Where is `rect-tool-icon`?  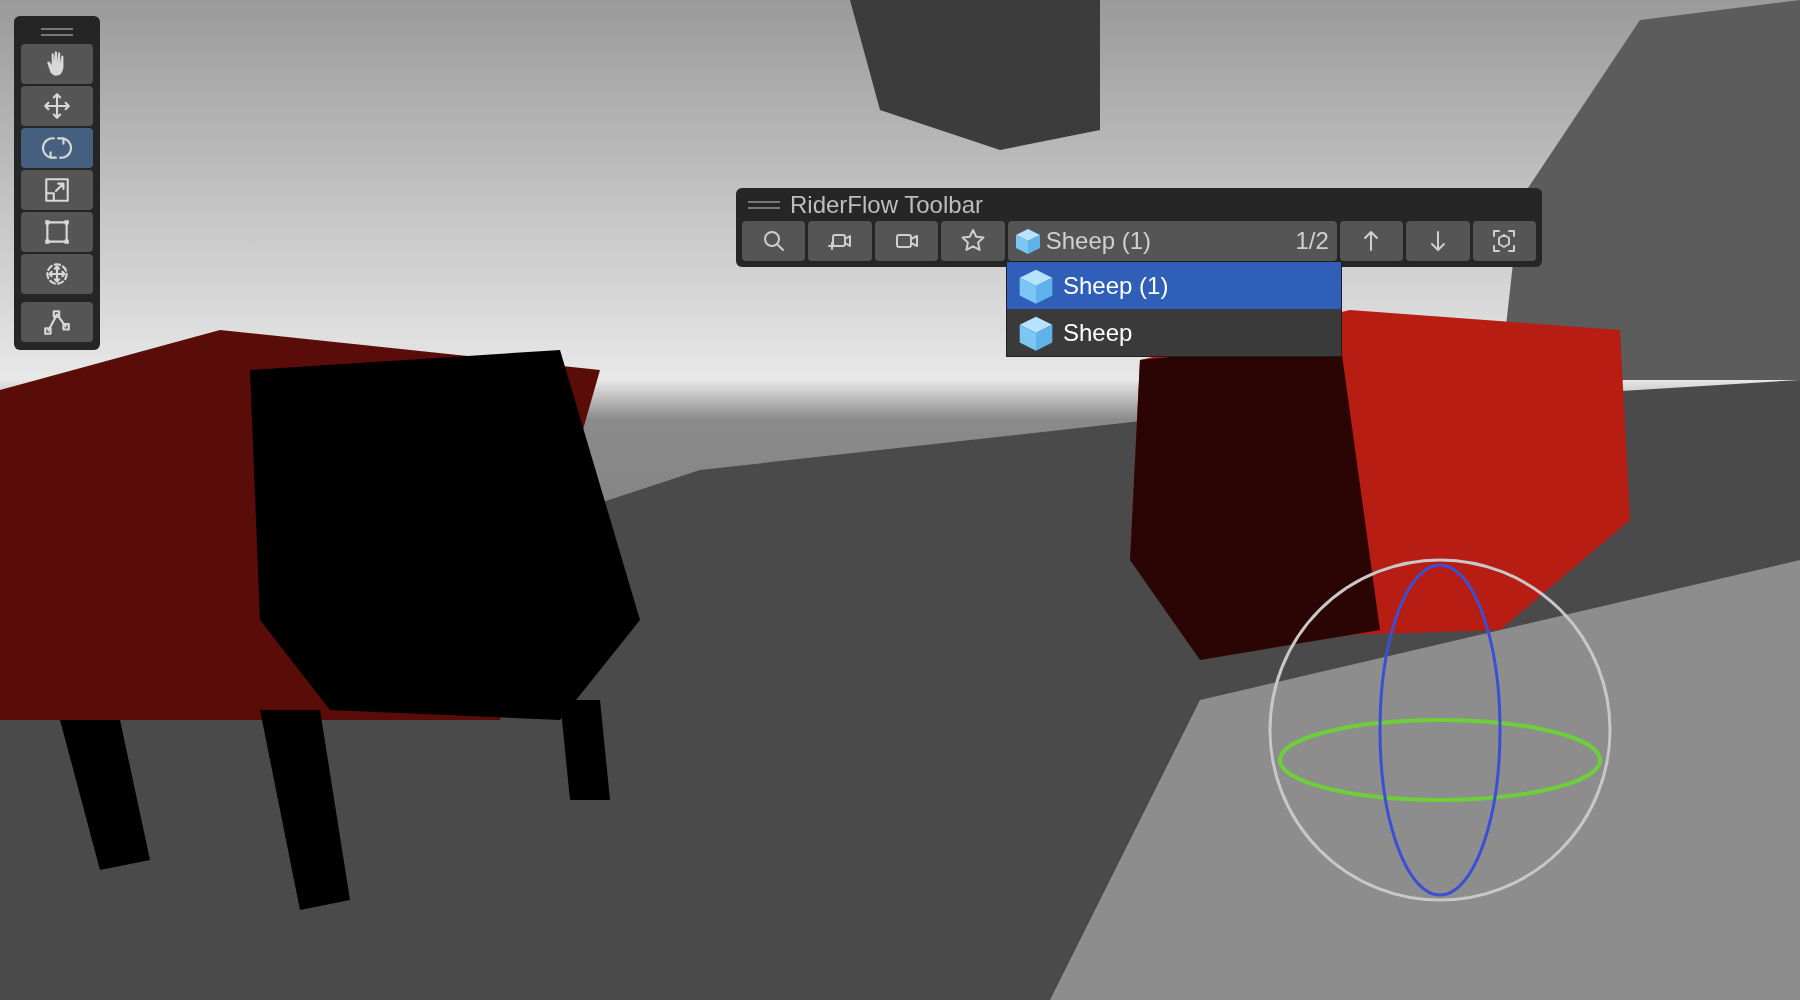
rect-tool-icon is located at coordinates (57, 232).